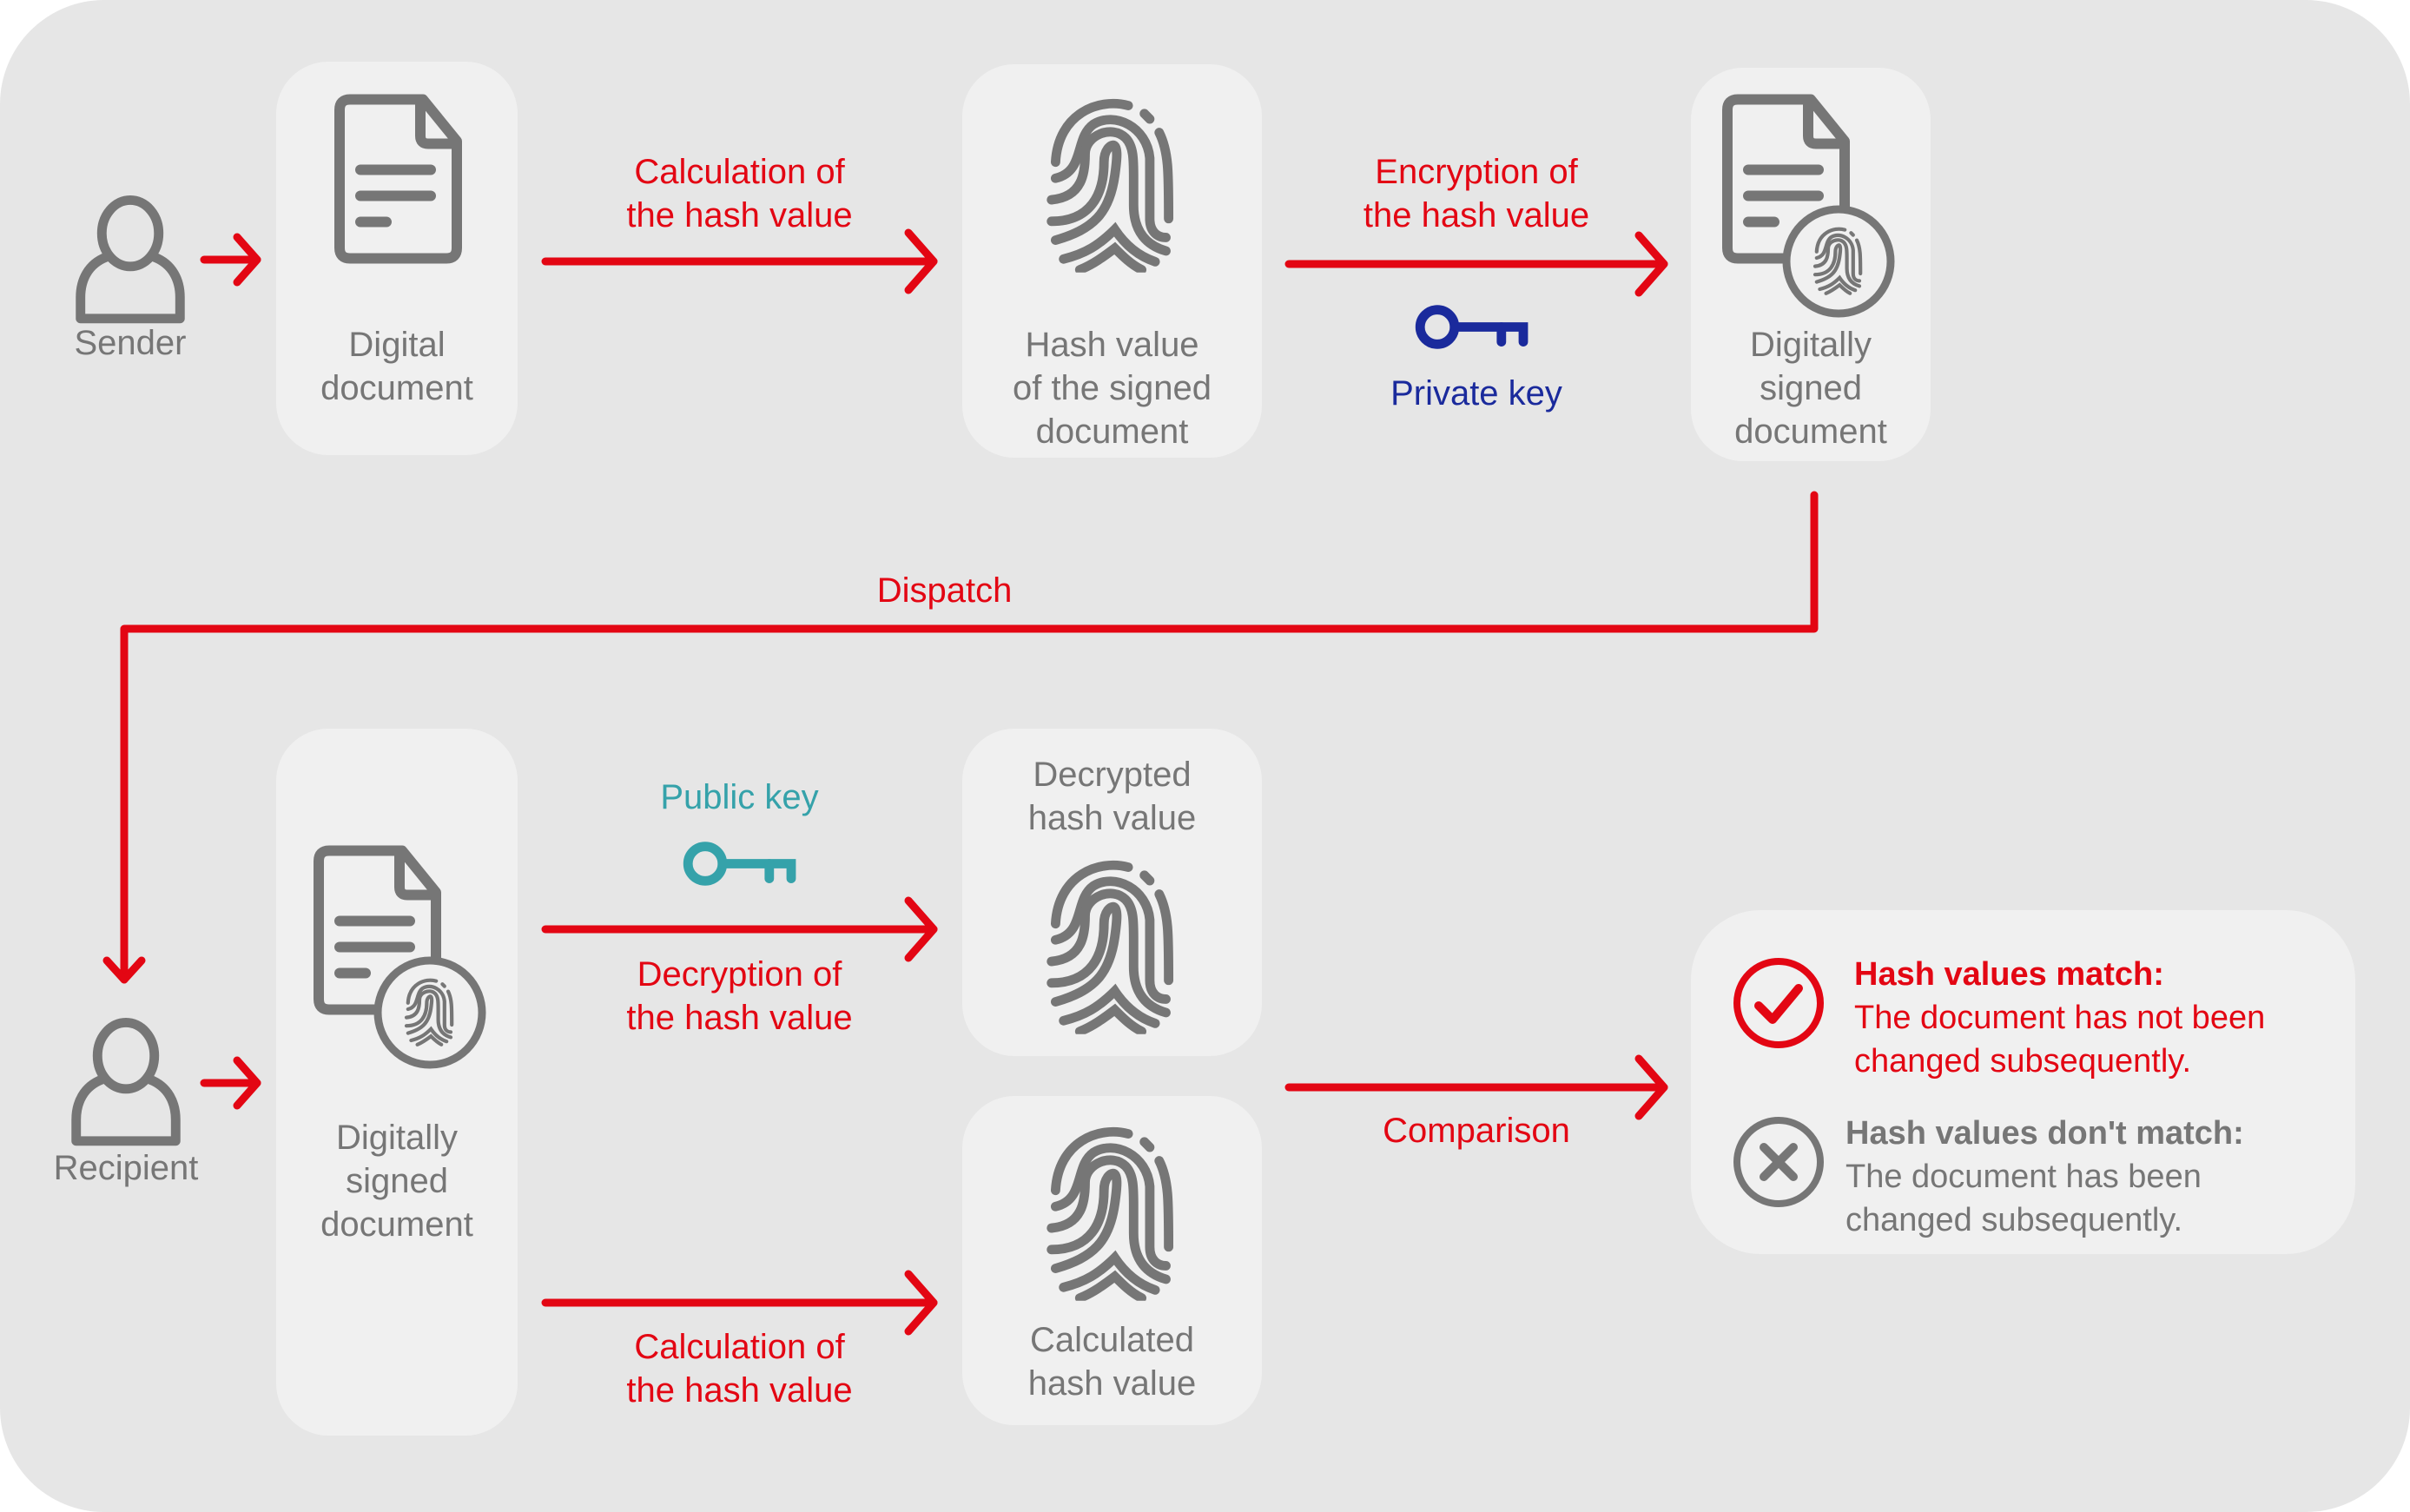 This screenshot has height=1512, width=2410. I want to click on recipient-doc-label: Digitally signed document, so click(397, 1181).